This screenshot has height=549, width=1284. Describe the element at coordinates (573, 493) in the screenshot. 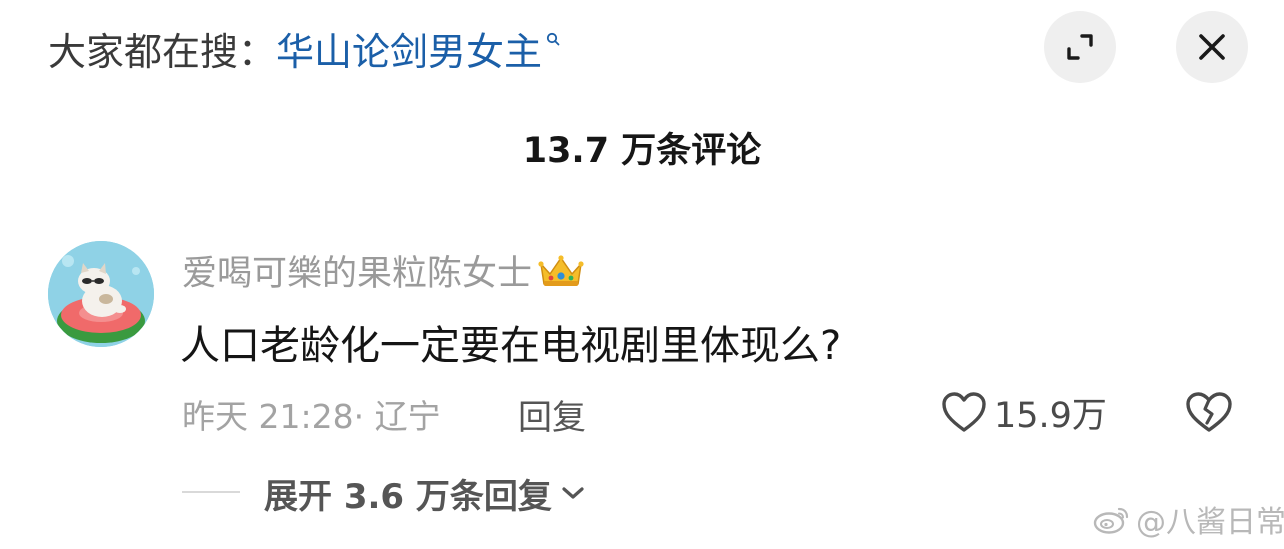

I see `chevron-down-icon` at that location.